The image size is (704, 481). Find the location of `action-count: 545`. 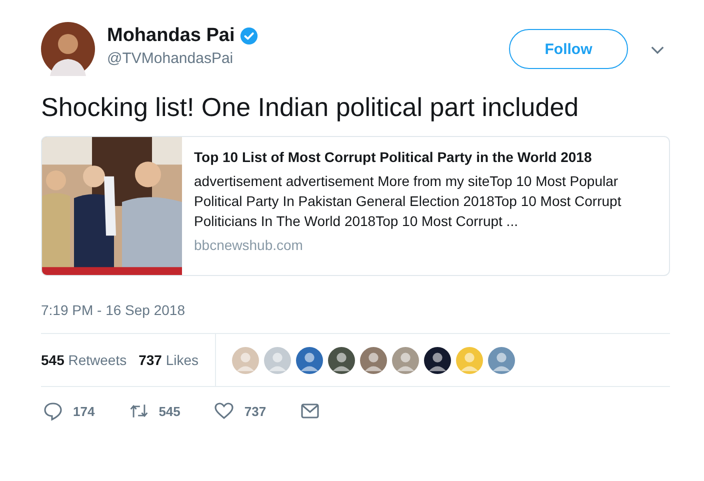

action-count: 545 is located at coordinates (169, 411).